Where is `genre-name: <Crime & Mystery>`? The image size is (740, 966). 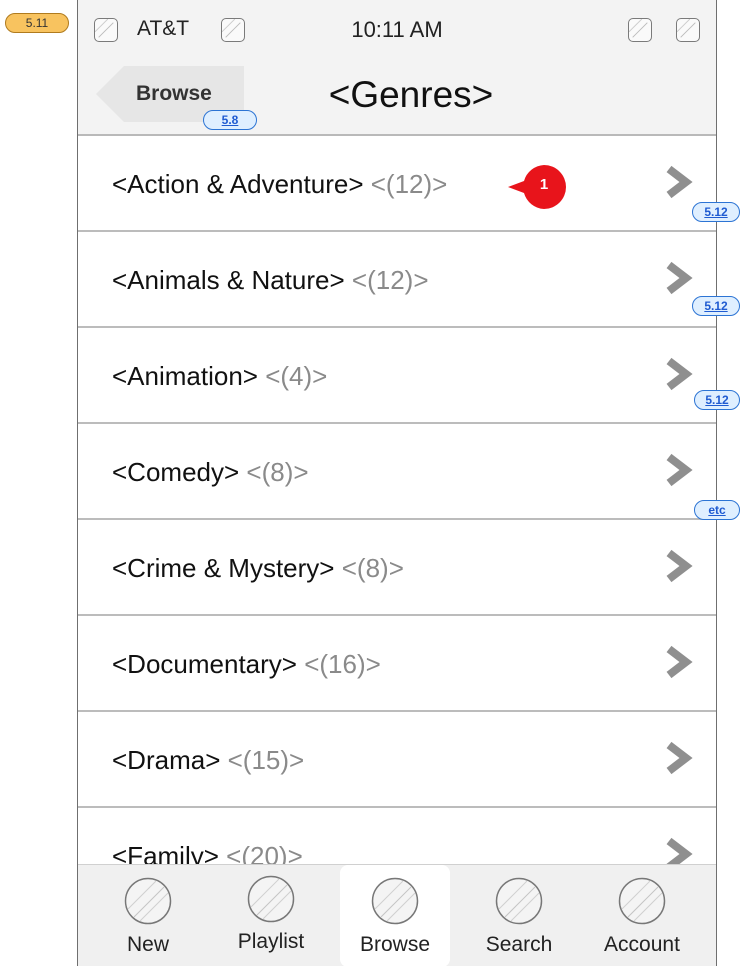
genre-name: <Crime & Mystery> is located at coordinates (223, 568).